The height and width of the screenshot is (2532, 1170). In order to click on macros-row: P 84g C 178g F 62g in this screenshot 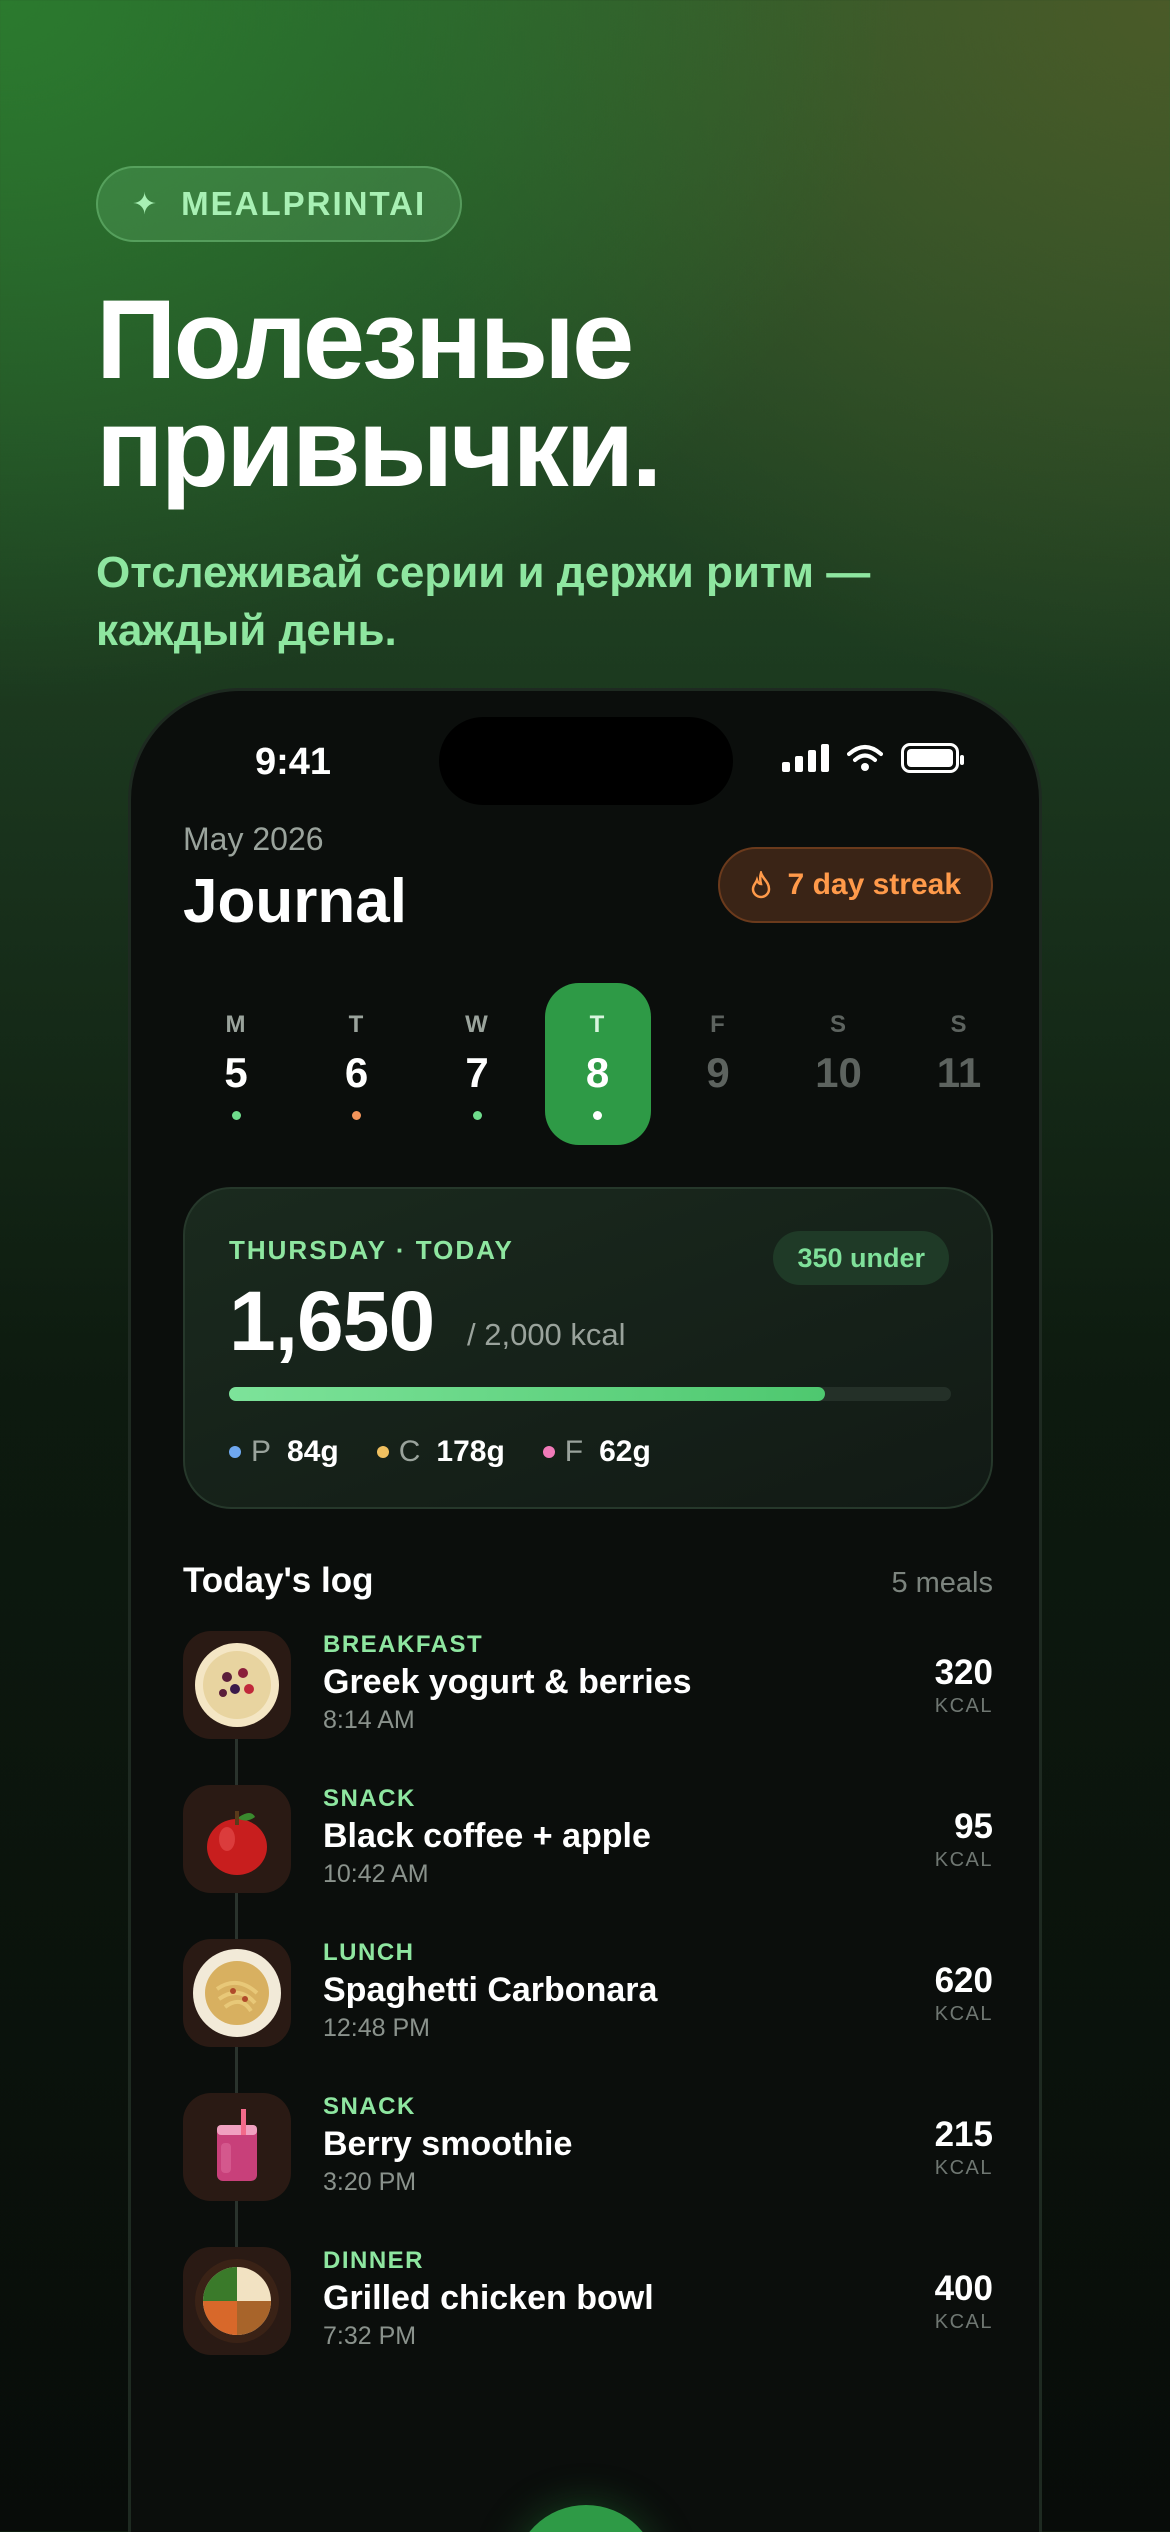, I will do `click(440, 1452)`.